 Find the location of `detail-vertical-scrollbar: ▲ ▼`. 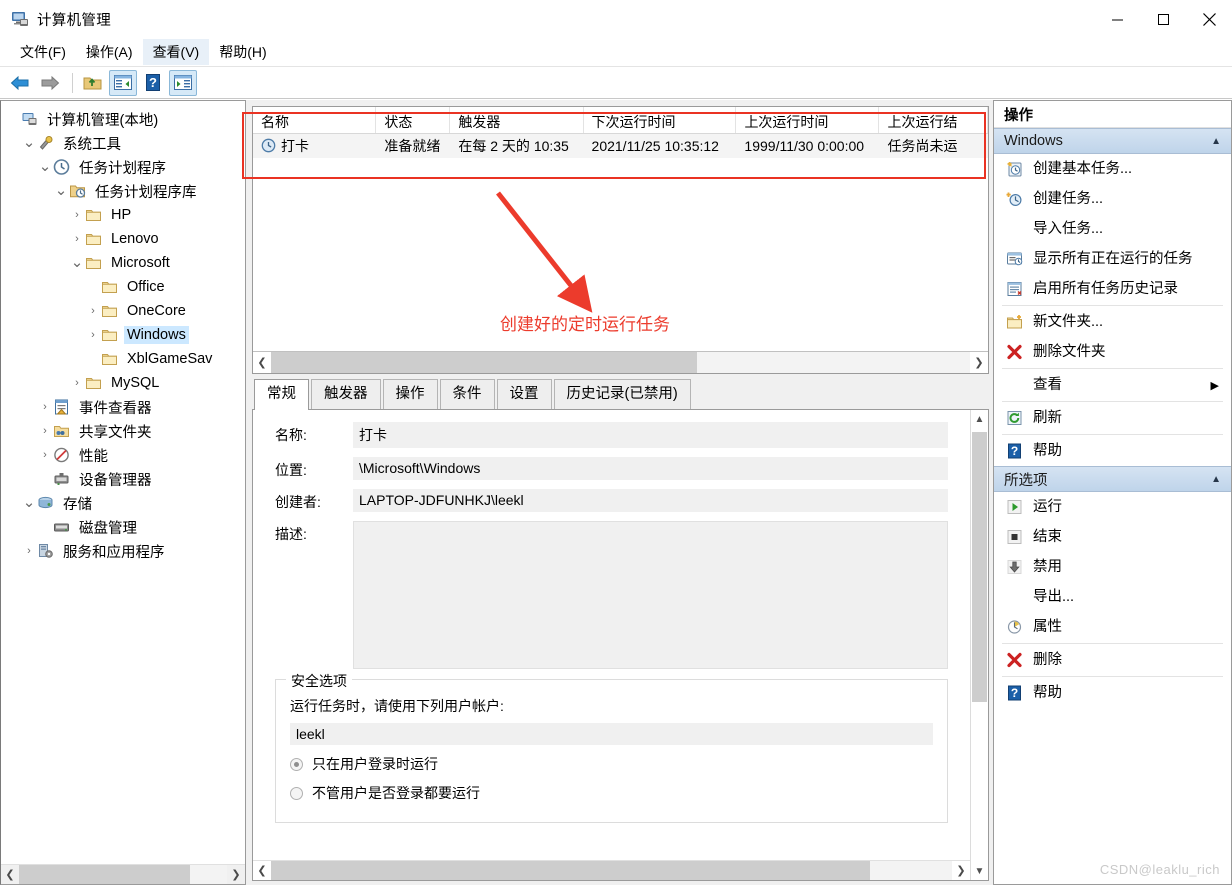

detail-vertical-scrollbar: ▲ ▼ is located at coordinates (979, 645).